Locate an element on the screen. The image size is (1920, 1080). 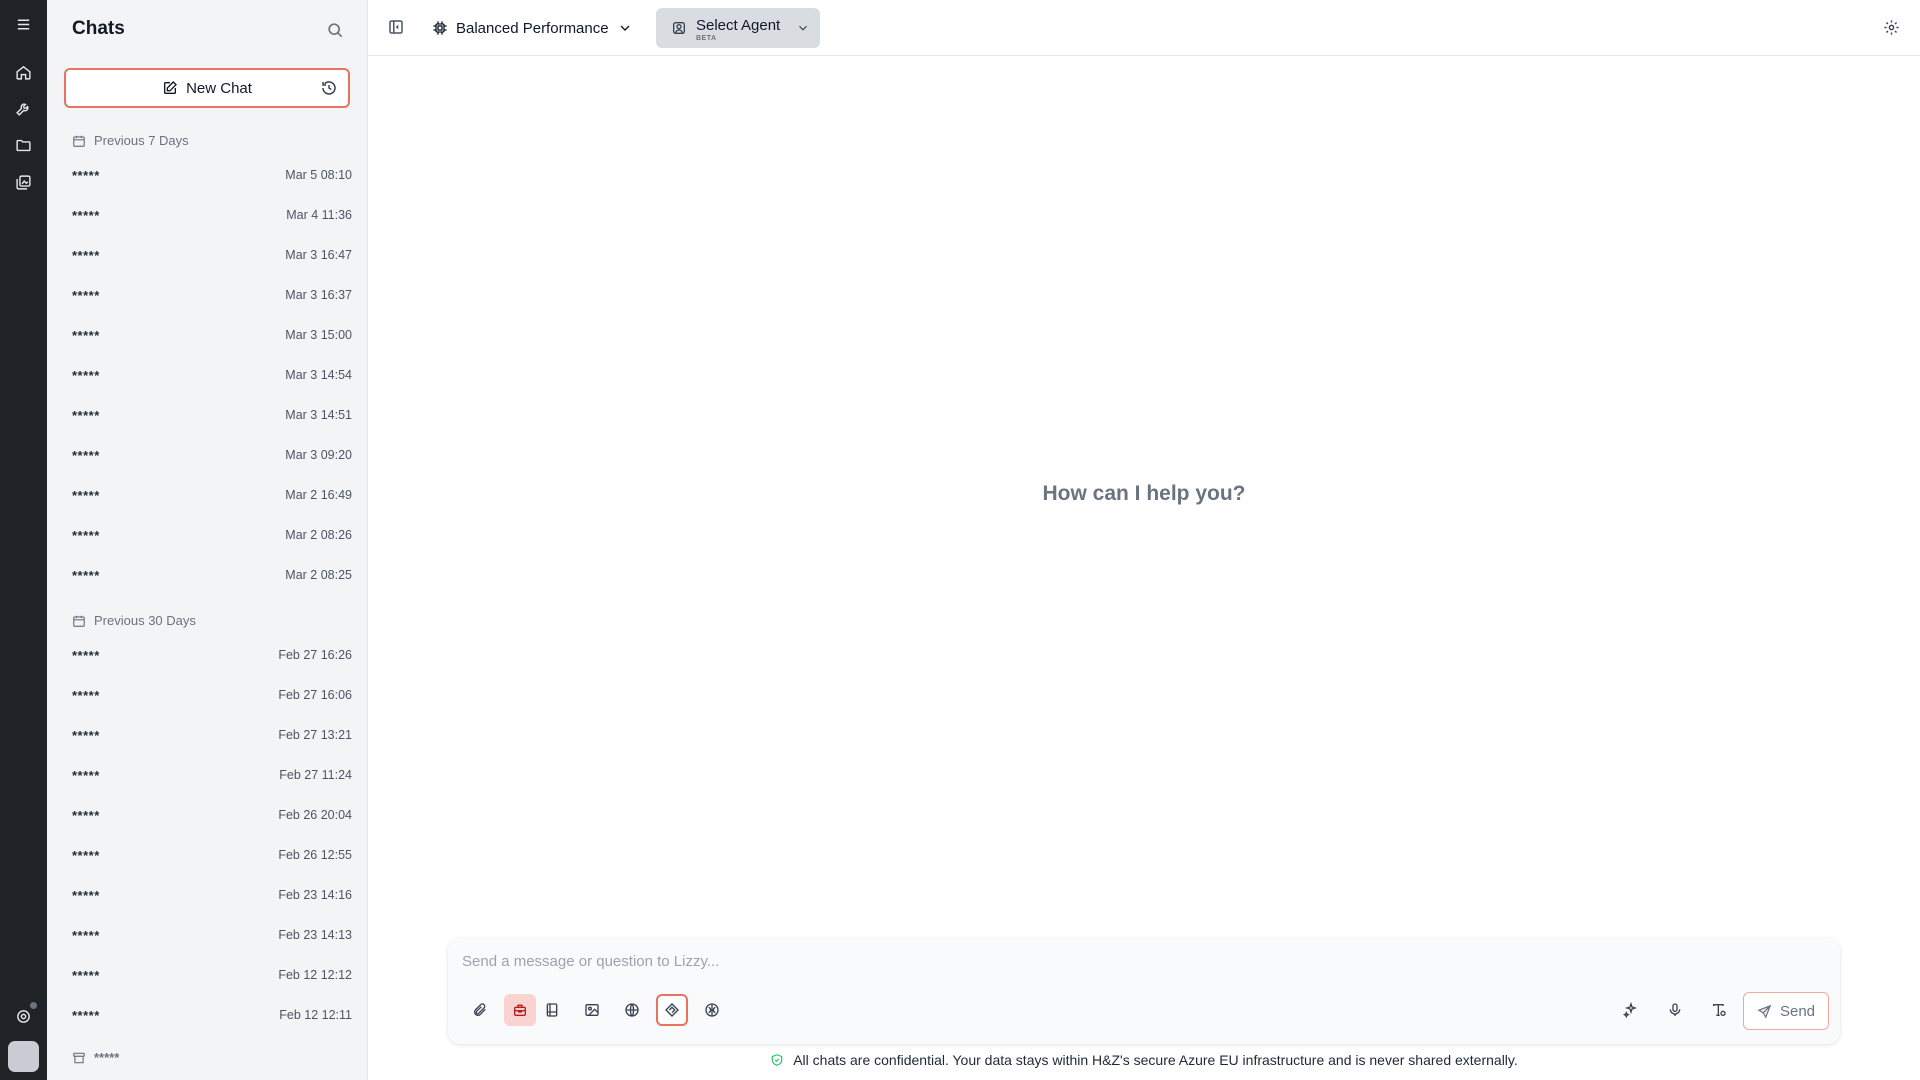
send-button: Send is located at coordinates (1786, 1011).